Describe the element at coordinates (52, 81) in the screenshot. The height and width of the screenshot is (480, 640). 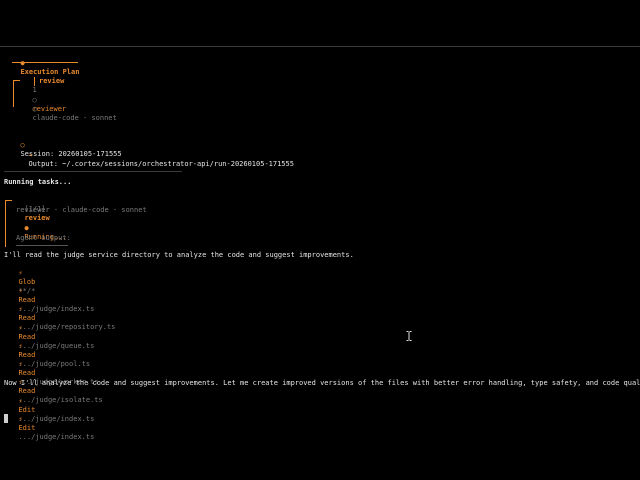
I see `plan-step-name: review` at that location.